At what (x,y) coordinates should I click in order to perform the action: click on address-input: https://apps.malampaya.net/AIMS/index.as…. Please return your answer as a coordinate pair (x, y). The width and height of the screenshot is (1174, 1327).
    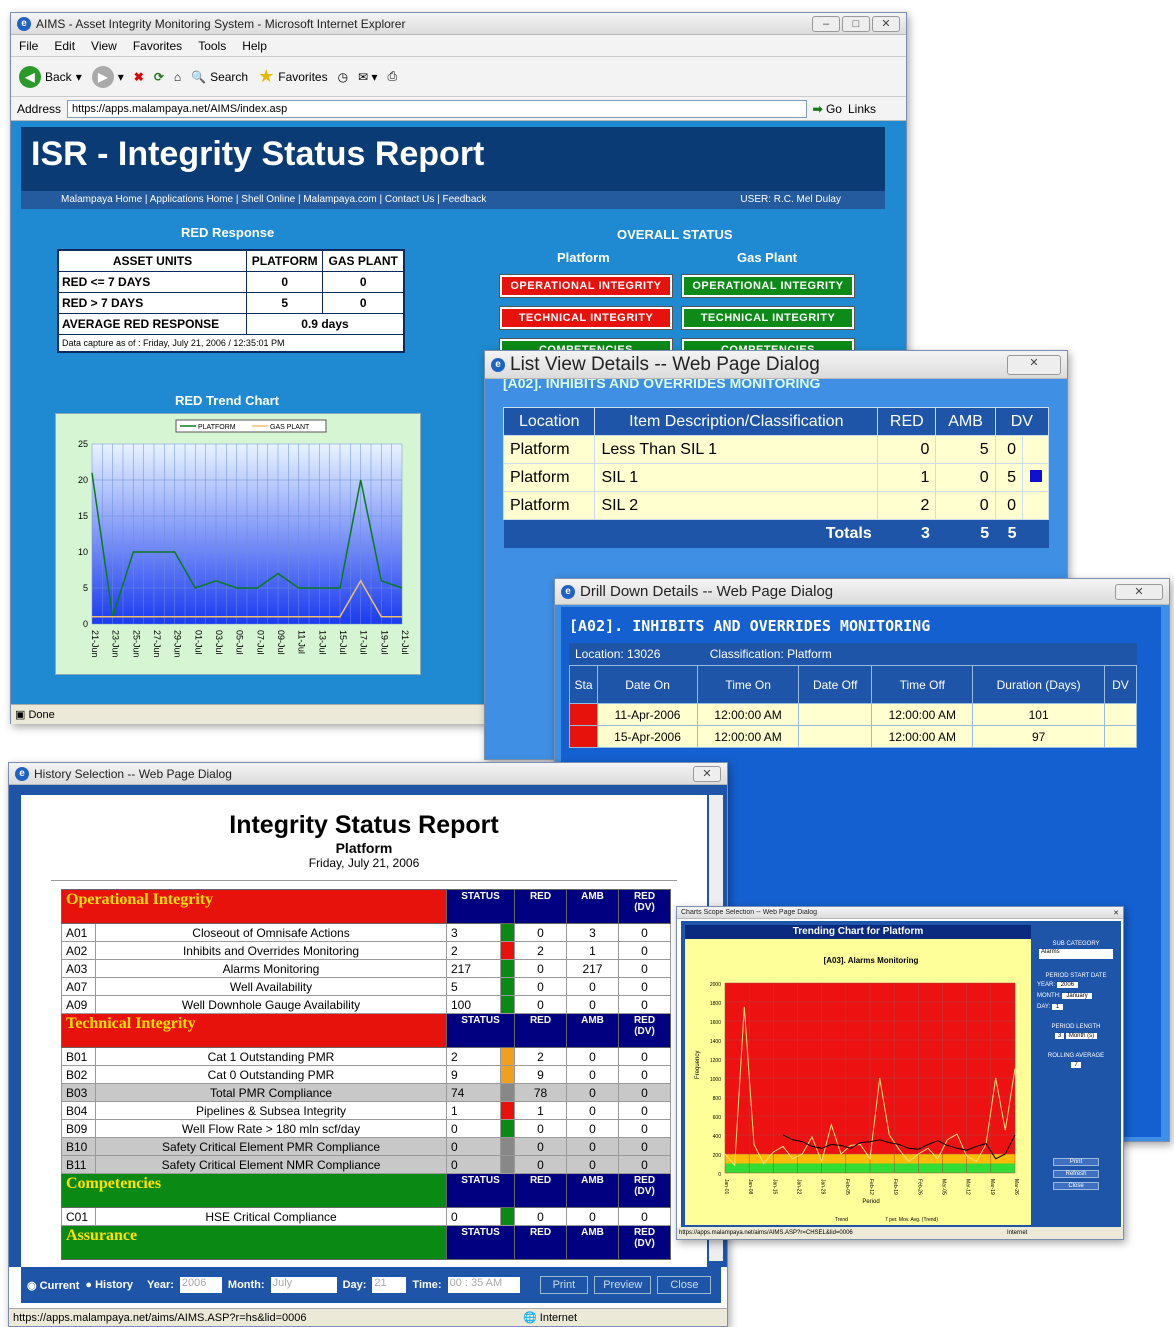
    Looking at the image, I should click on (437, 108).